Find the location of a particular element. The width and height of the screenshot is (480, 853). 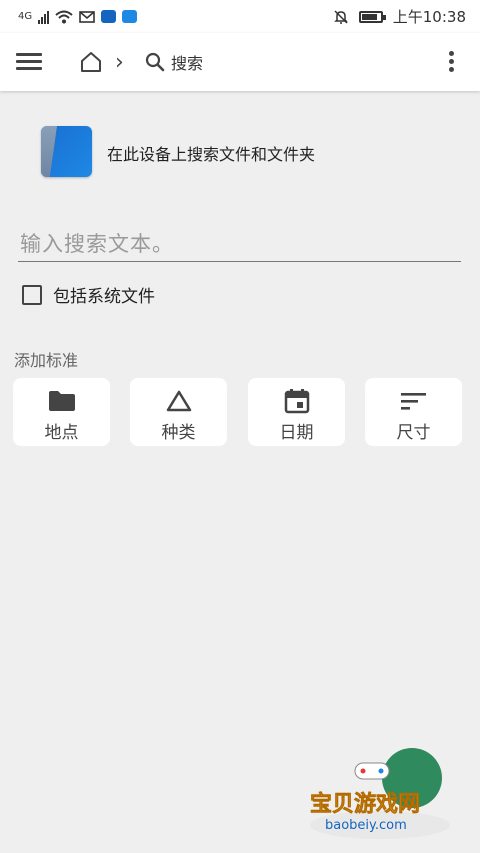

include-system-files-checkbox is located at coordinates (32, 294).